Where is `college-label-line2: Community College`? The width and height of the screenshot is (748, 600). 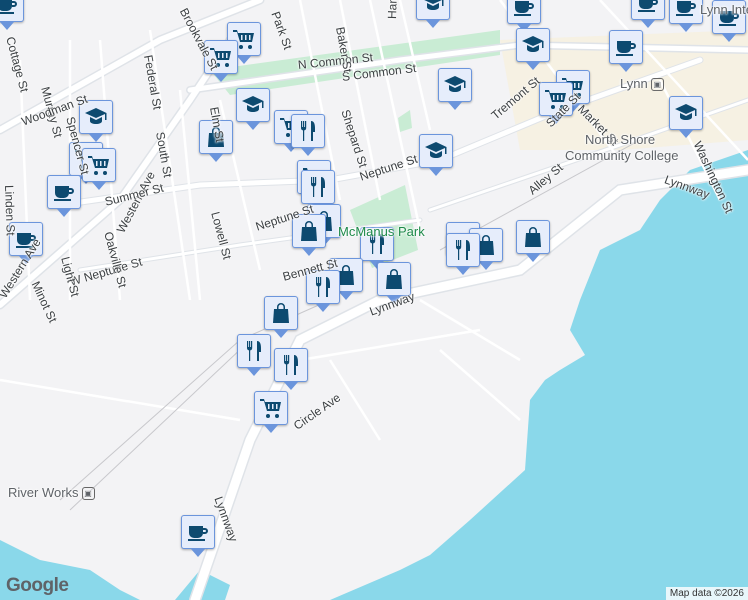 college-label-line2: Community College is located at coordinates (621, 155).